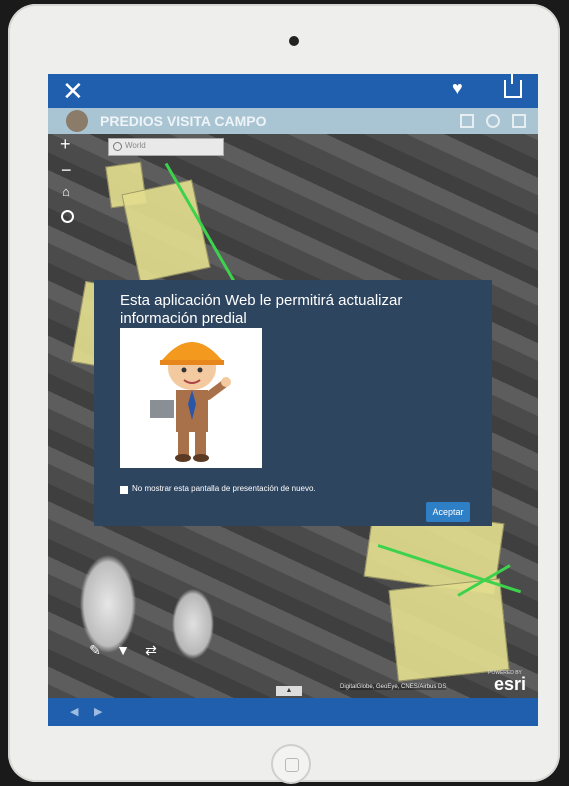  What do you see at coordinates (510, 684) in the screenshot?
I see `esri-logo: esri` at bounding box center [510, 684].